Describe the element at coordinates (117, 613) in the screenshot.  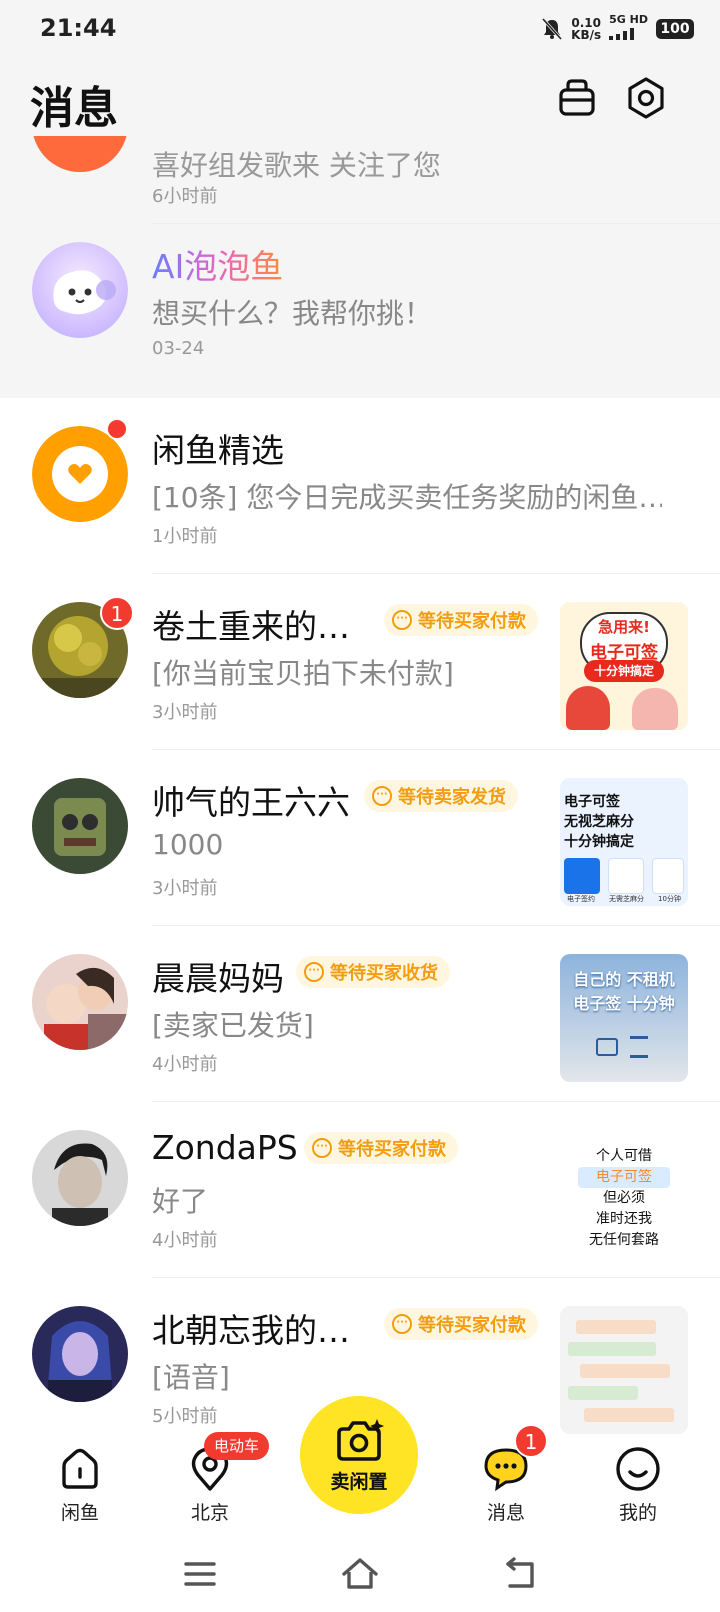
I see `unread-badge: 1` at that location.